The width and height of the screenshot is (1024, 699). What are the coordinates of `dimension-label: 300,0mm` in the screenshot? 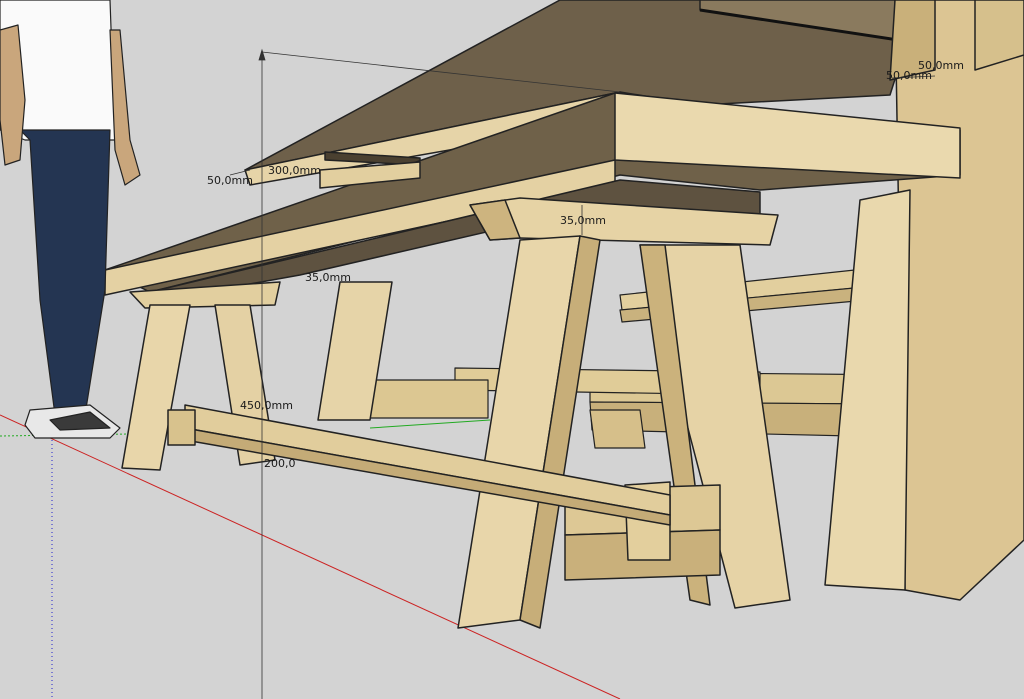 It's located at (294, 170).